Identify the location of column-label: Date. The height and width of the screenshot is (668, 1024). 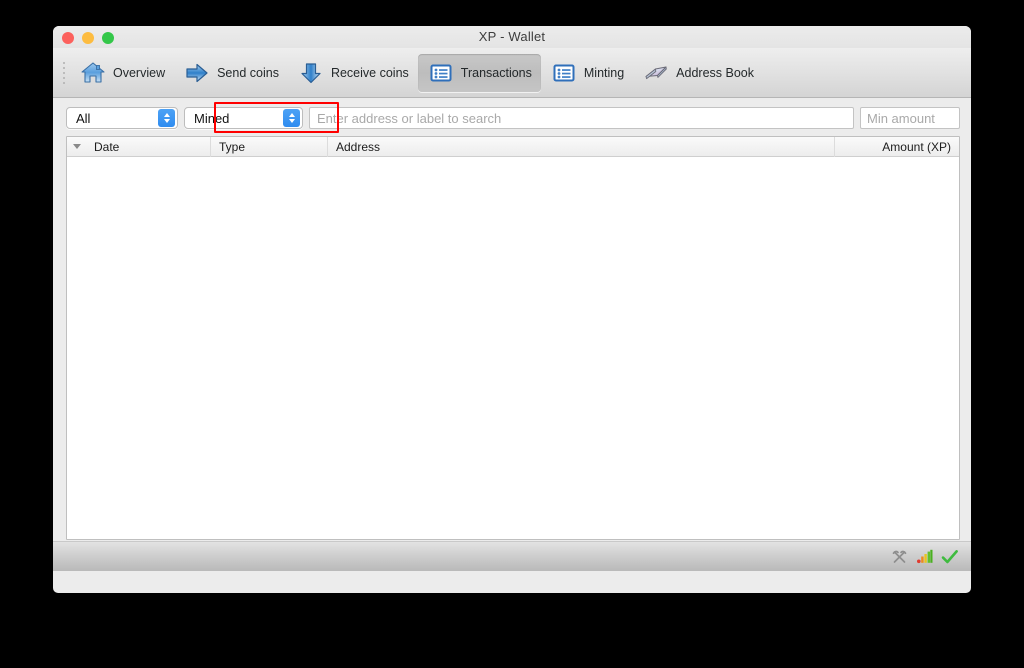
(107, 146).